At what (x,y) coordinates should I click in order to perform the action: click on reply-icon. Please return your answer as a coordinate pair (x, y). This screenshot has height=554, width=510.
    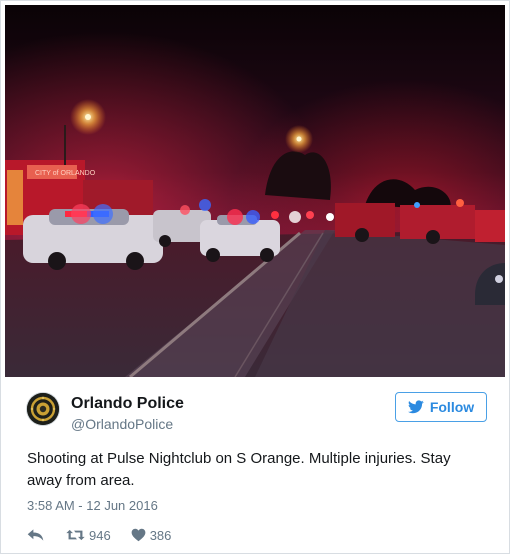
    Looking at the image, I should click on (35, 535).